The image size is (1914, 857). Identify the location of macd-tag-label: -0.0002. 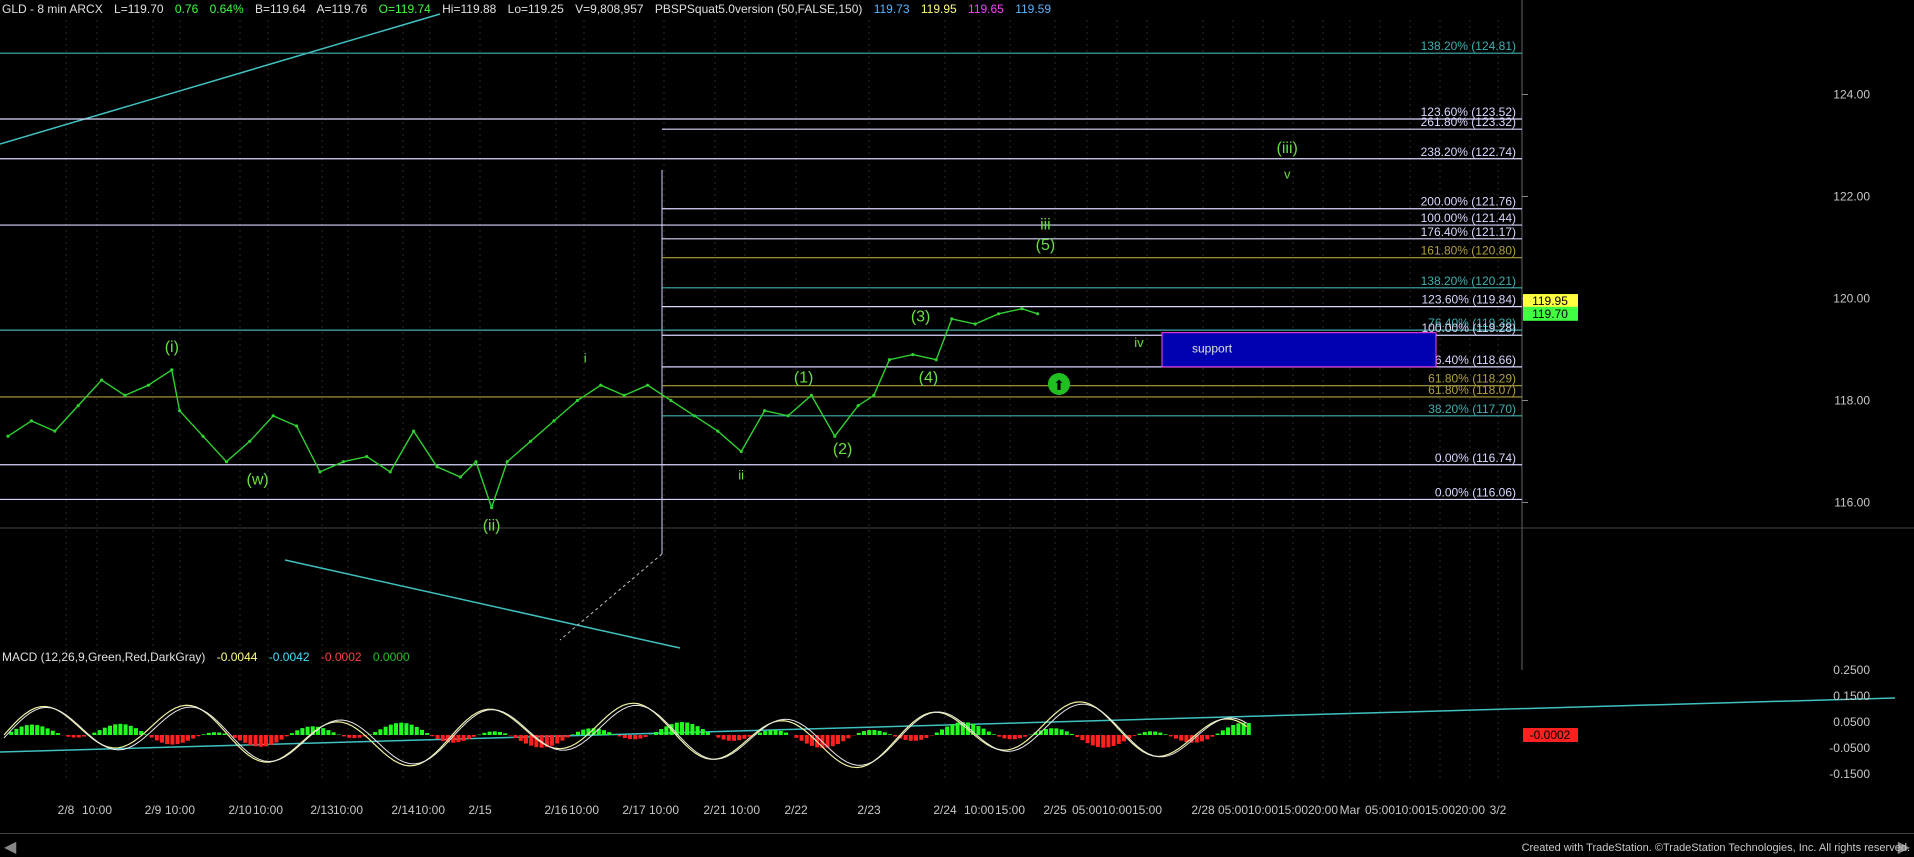
(1550, 735).